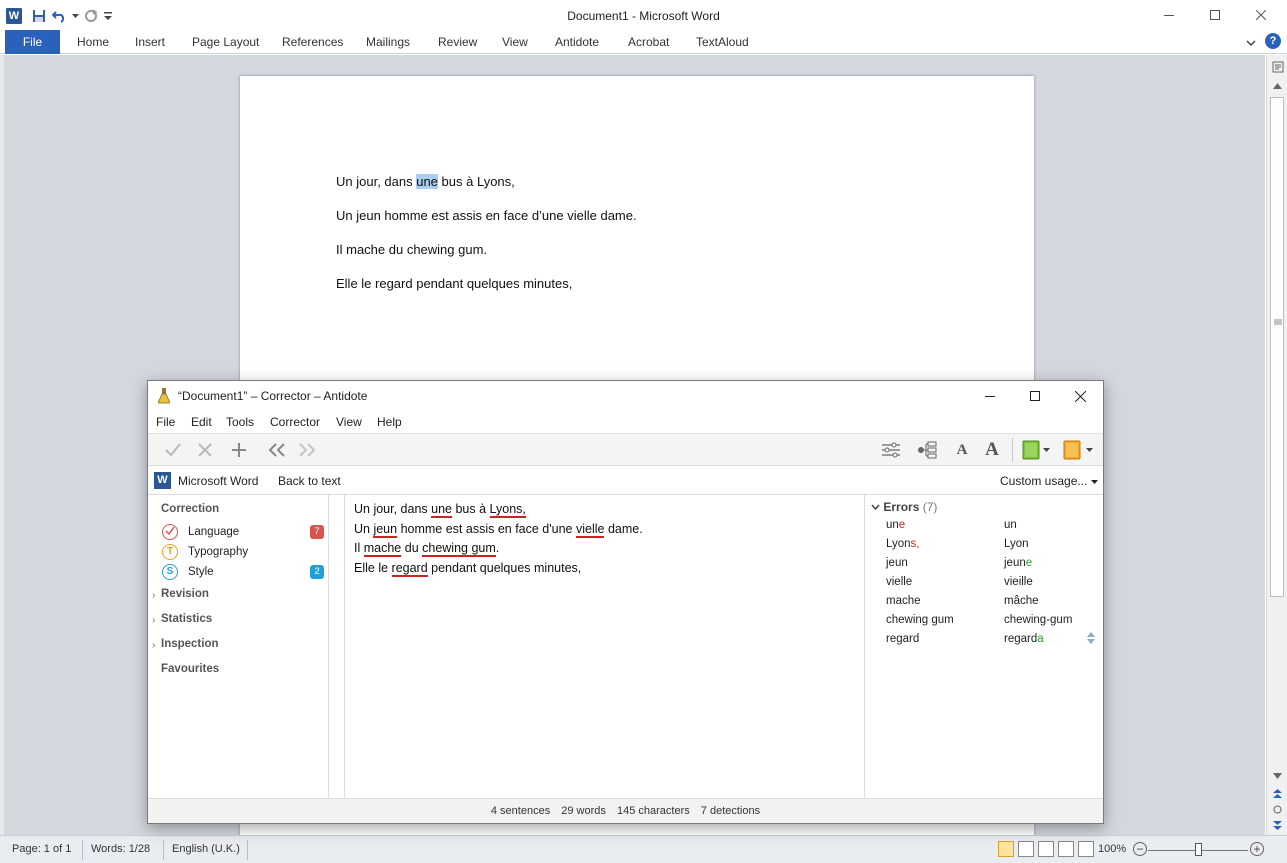 The width and height of the screenshot is (1287, 863). Describe the element at coordinates (1026, 849) in the screenshot. I see `full-screen-reading-icon` at that location.